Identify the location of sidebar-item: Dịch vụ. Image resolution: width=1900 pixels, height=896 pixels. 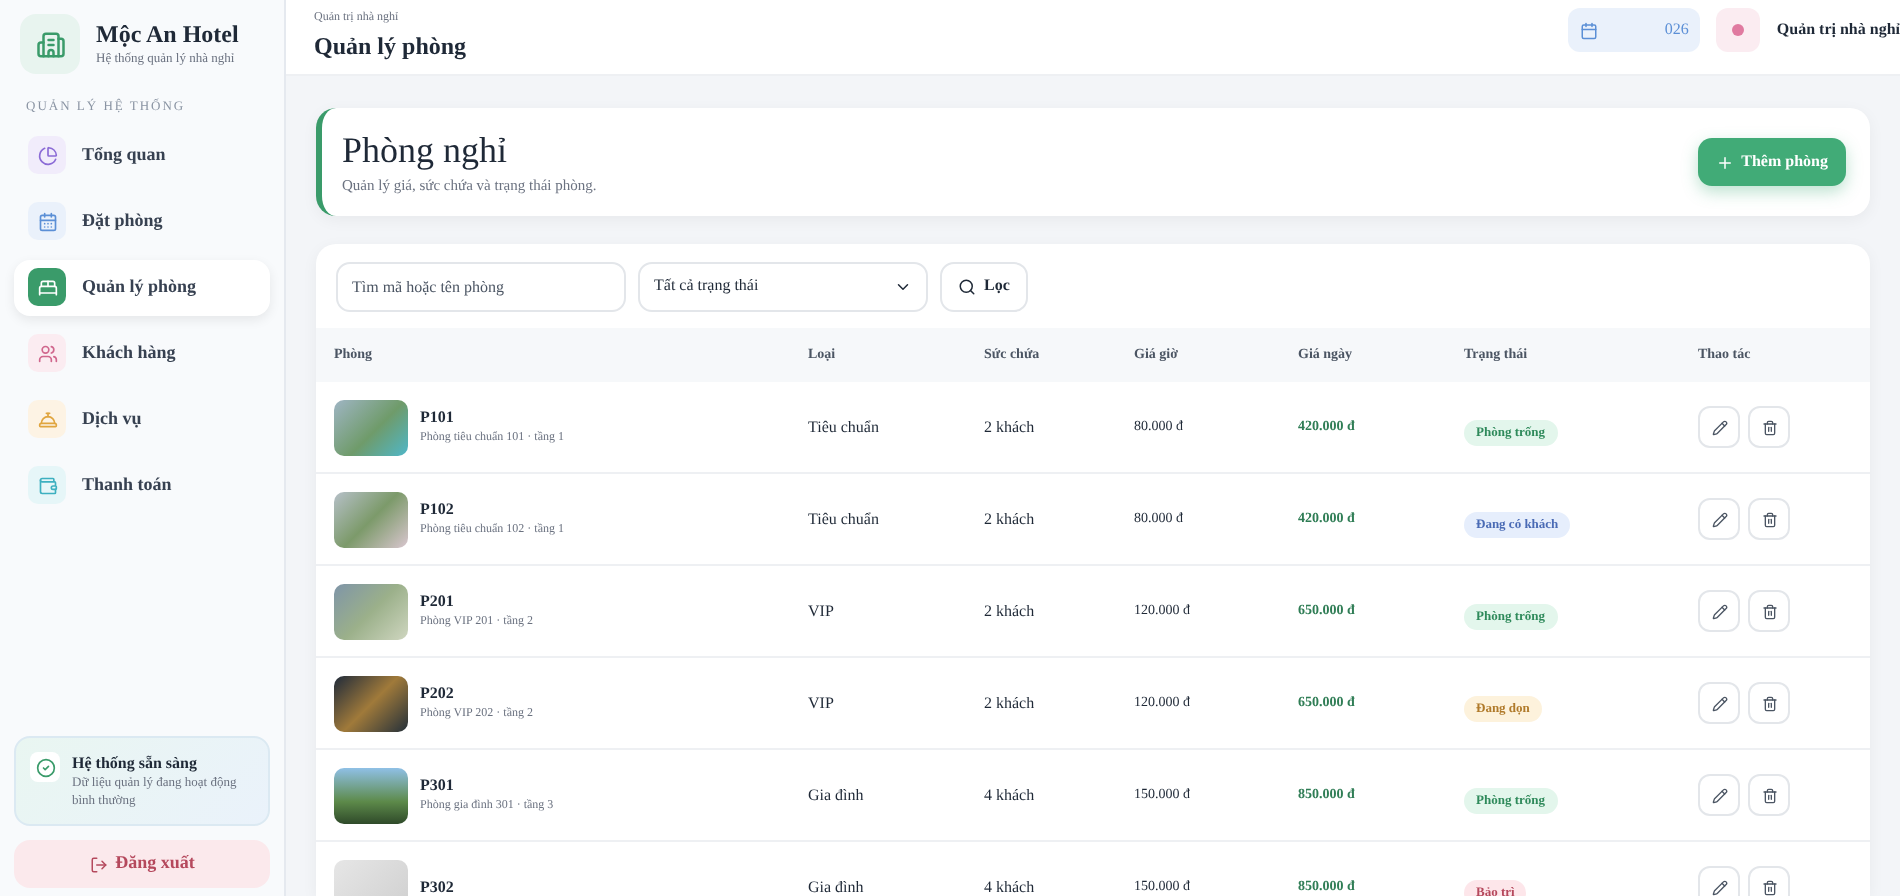
(142, 419).